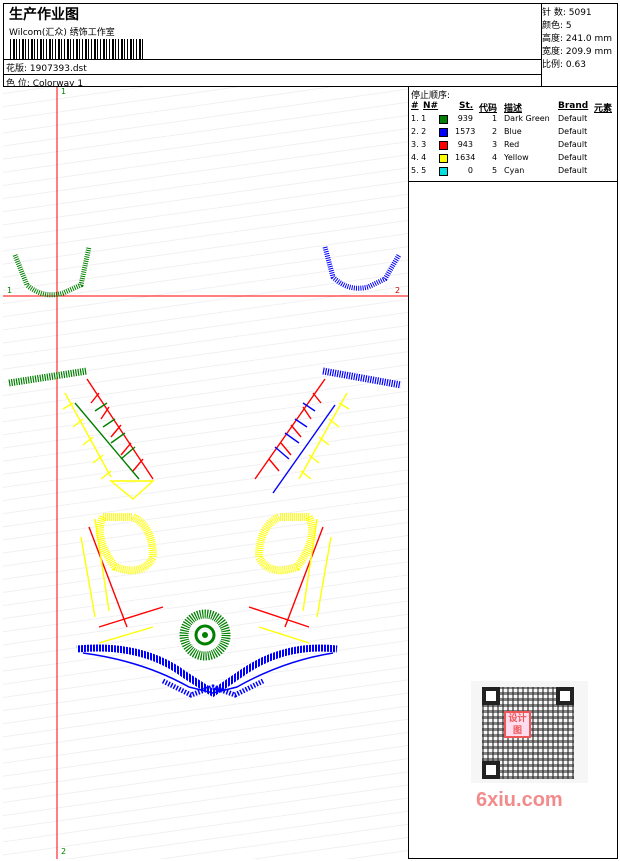  I want to click on col-header-desc: 描述, so click(513, 109).